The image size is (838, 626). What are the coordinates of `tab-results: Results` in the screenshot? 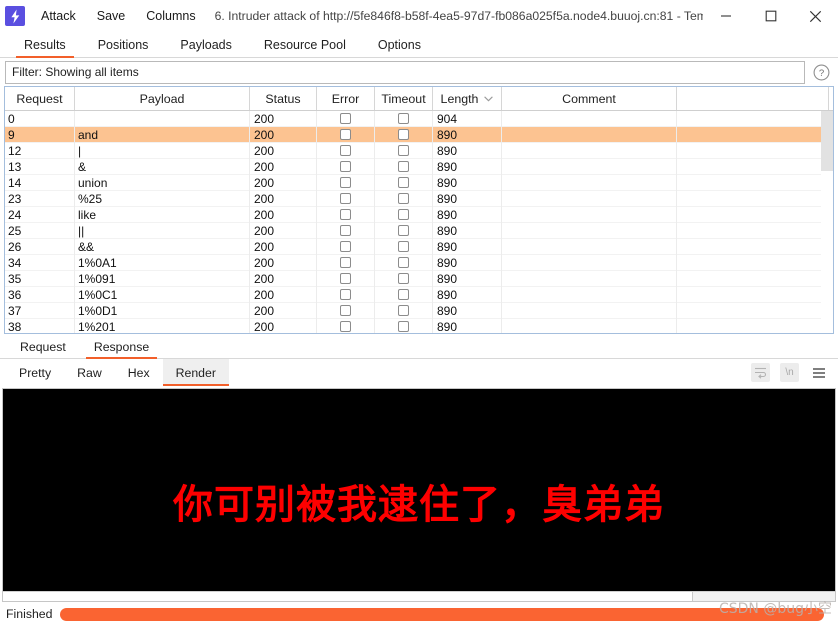 It's located at (45, 48).